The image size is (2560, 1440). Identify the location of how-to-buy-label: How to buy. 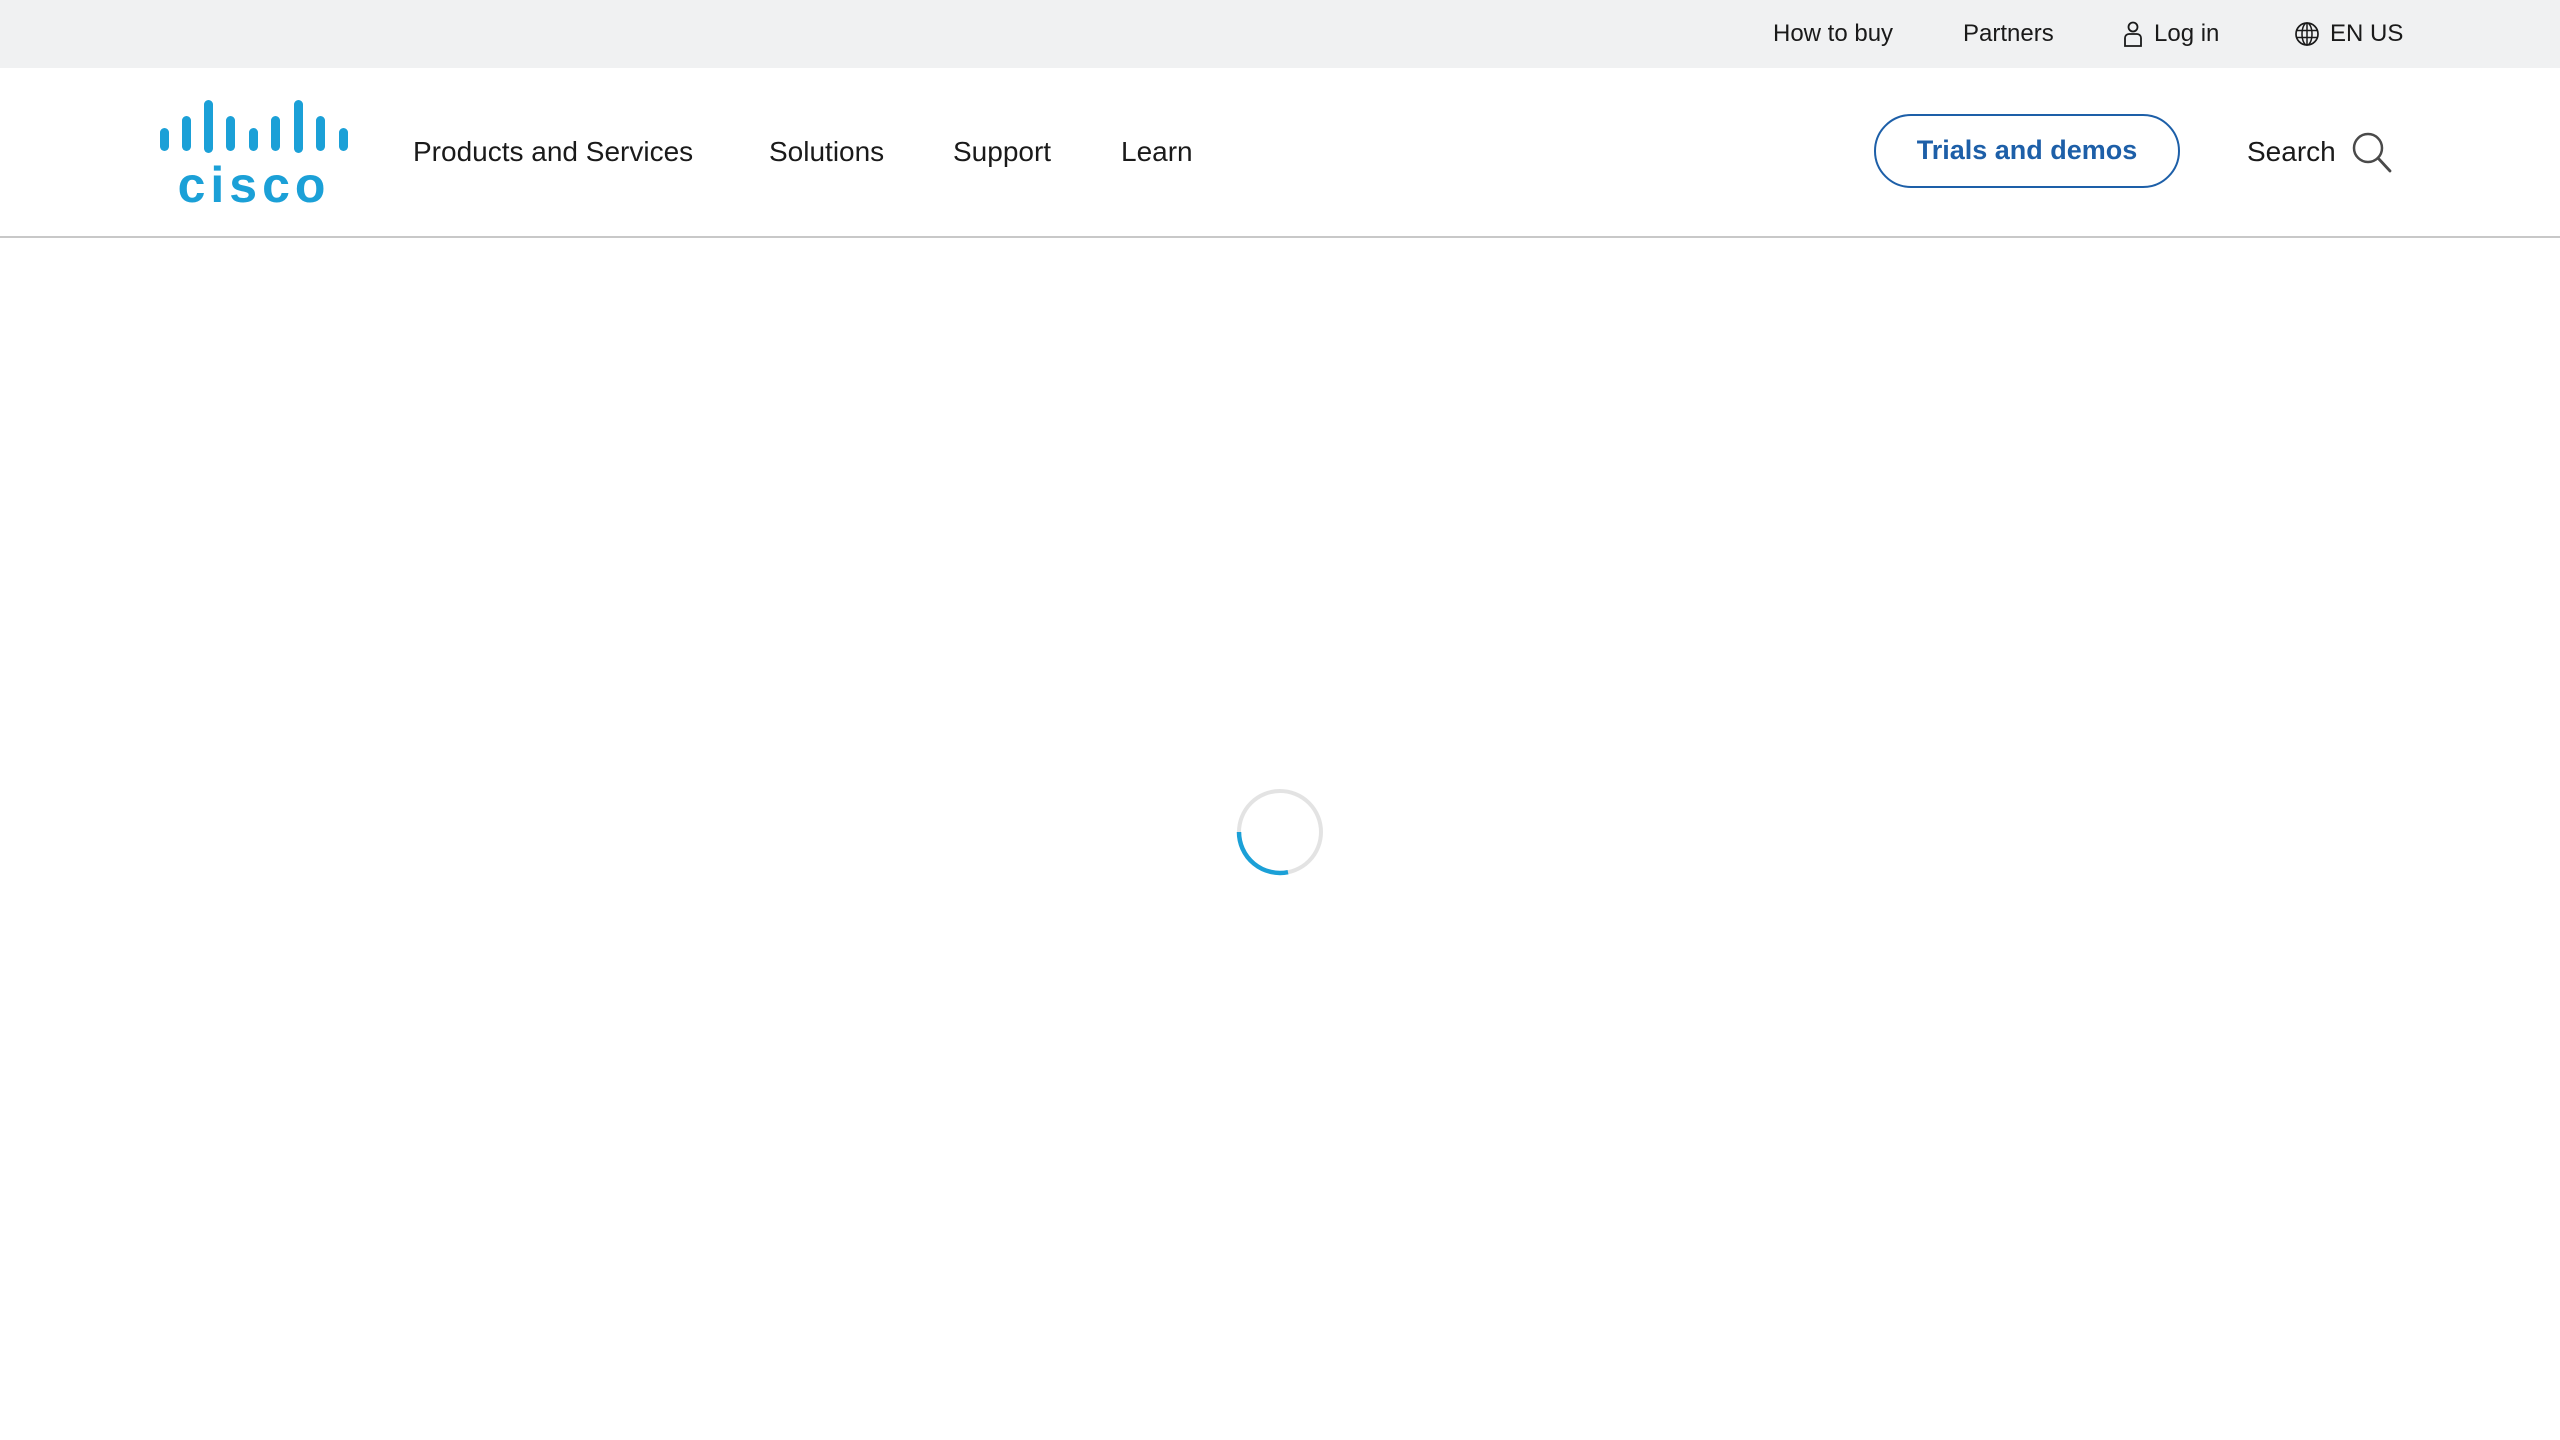
(1833, 33).